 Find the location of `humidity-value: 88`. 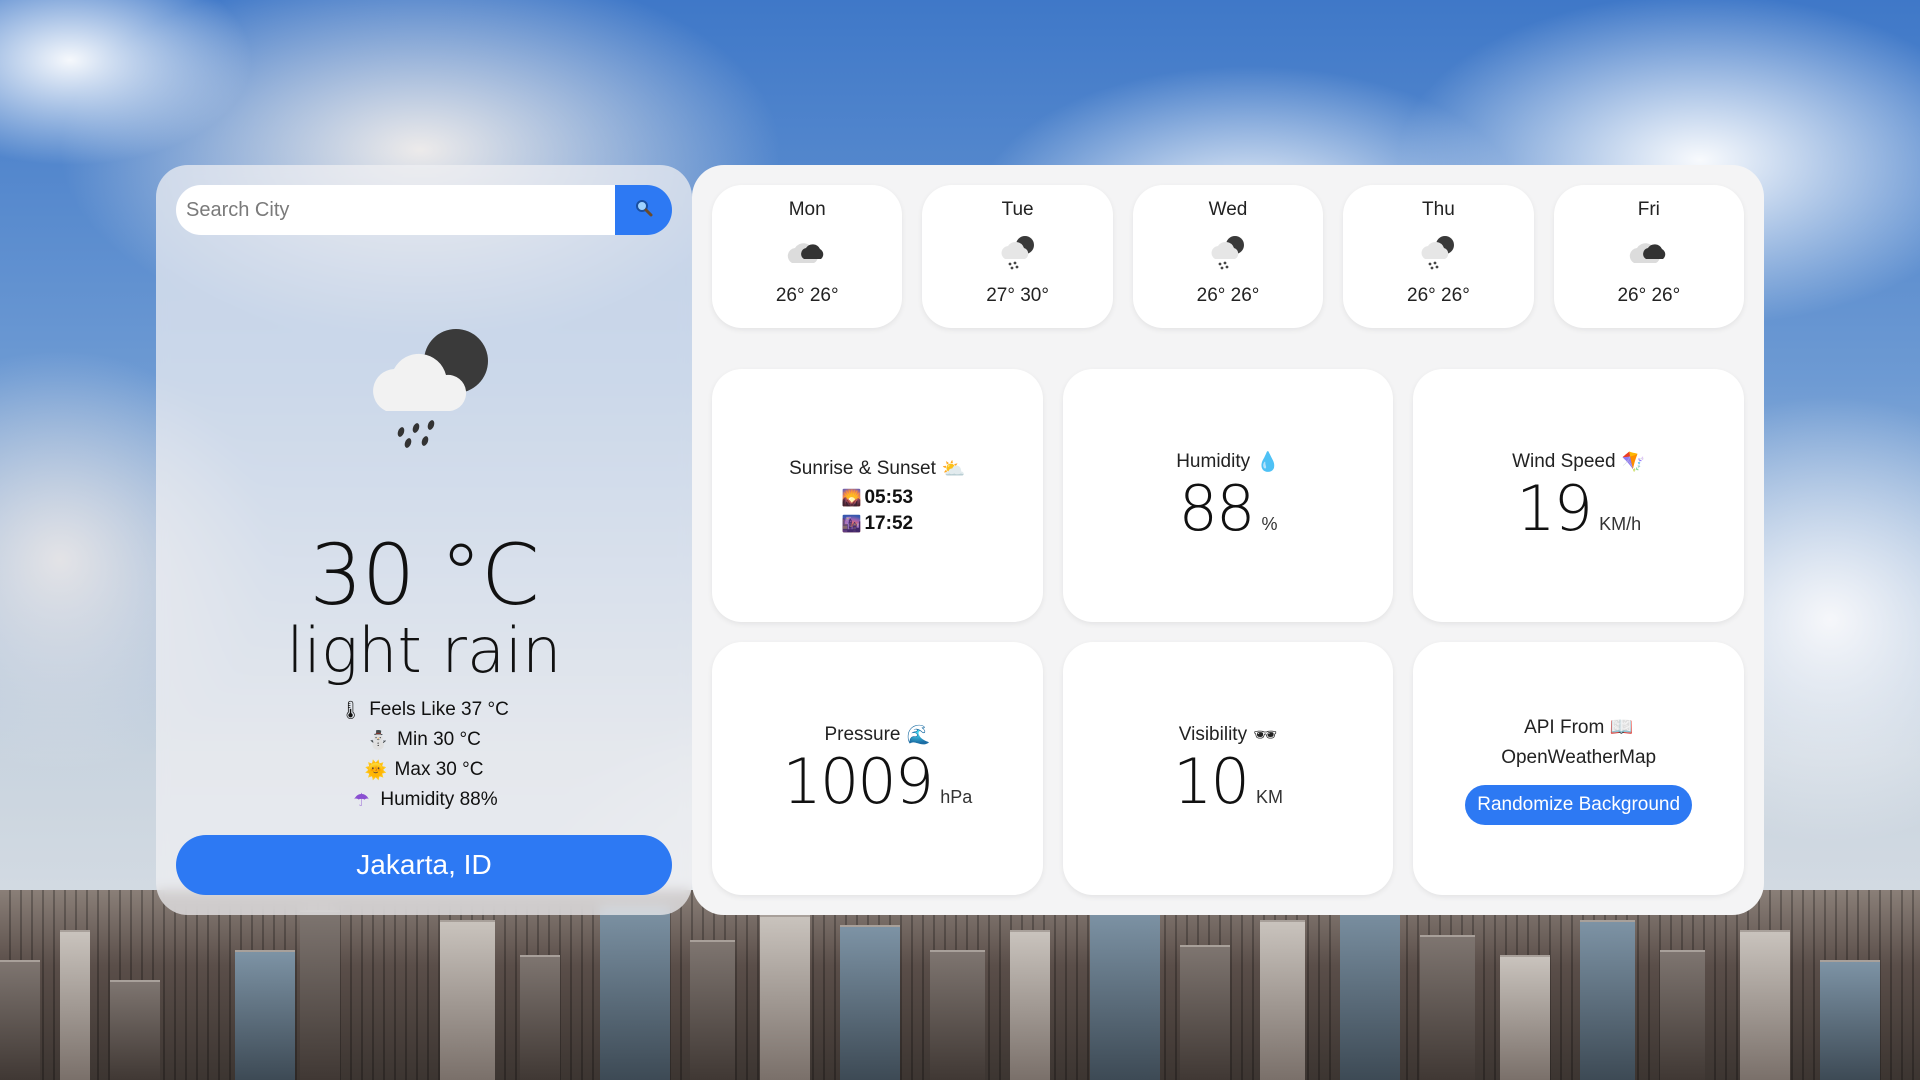

humidity-value: 88 is located at coordinates (1217, 508).